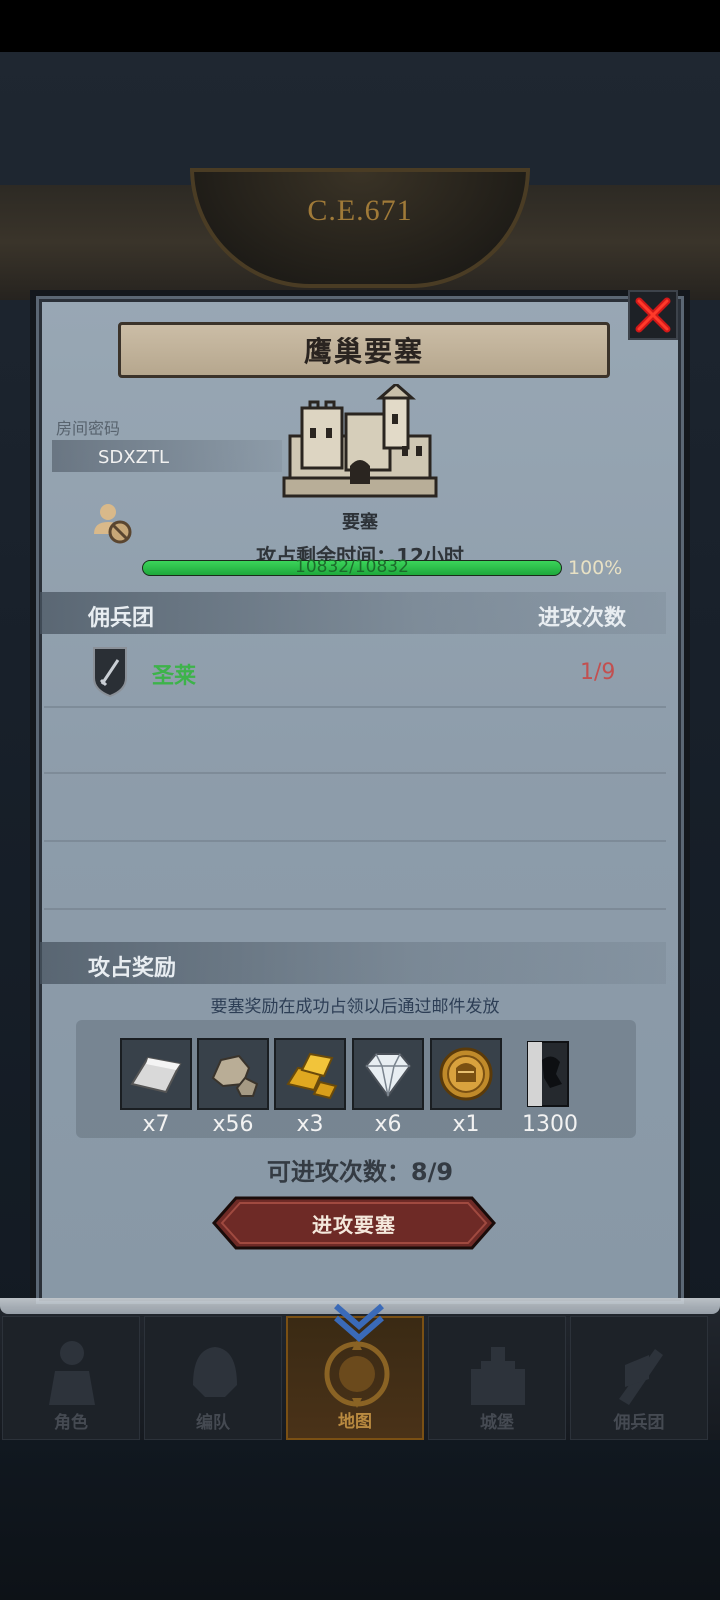  I want to click on tab-castle: 城堡, so click(497, 1378).